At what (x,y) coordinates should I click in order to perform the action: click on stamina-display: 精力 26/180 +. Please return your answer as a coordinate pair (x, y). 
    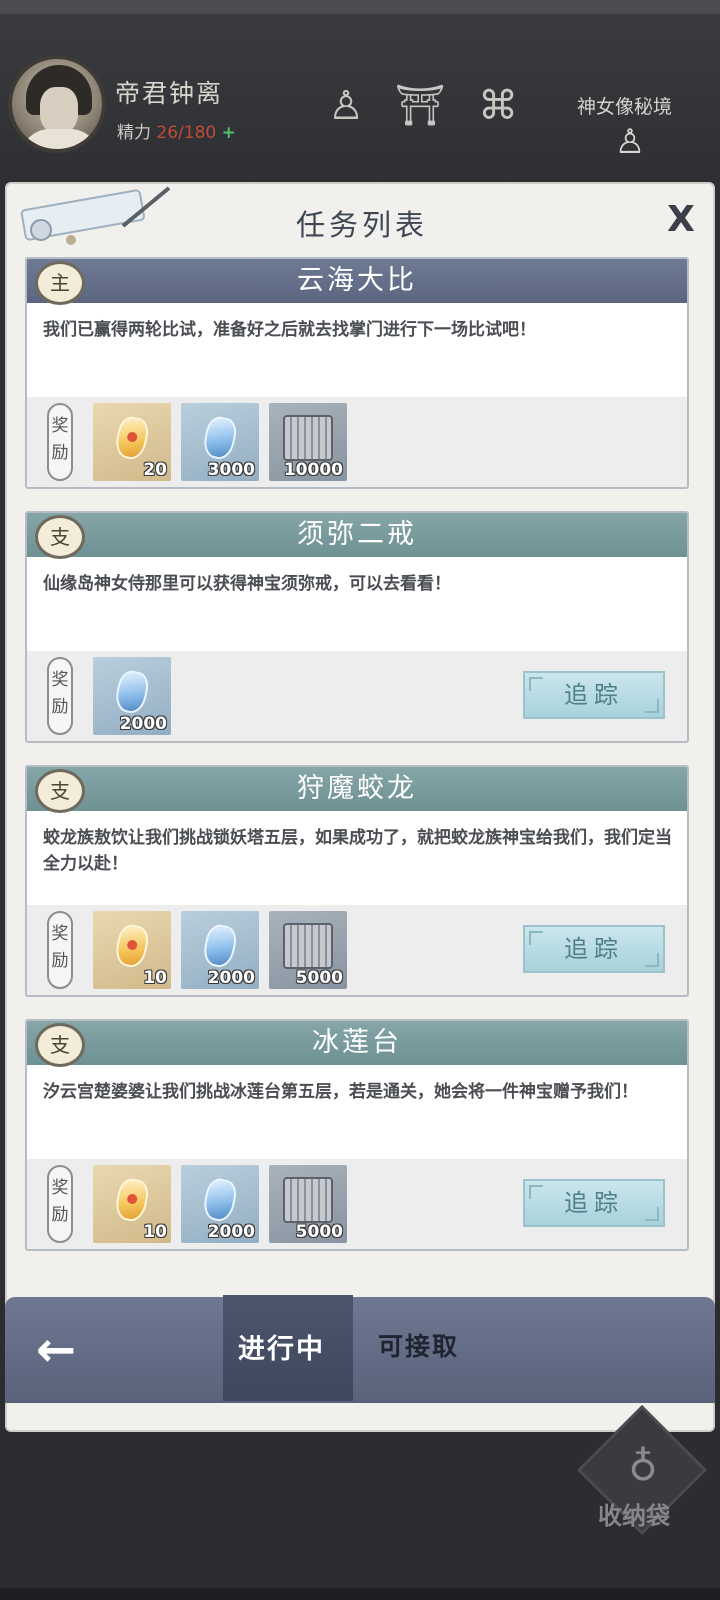
    Looking at the image, I should click on (176, 130).